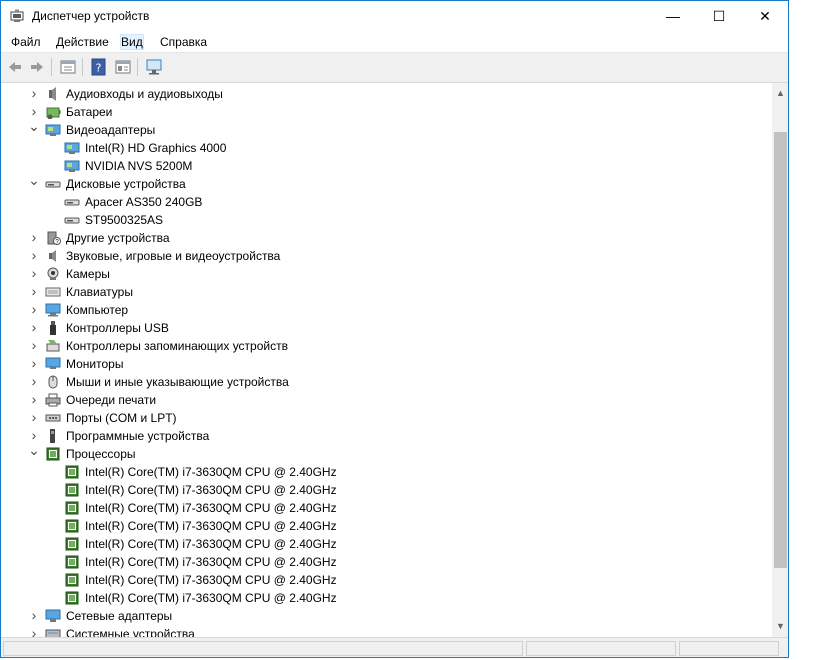 This screenshot has height=660, width=819. I want to click on scrollbar-thumb, so click(780, 350).